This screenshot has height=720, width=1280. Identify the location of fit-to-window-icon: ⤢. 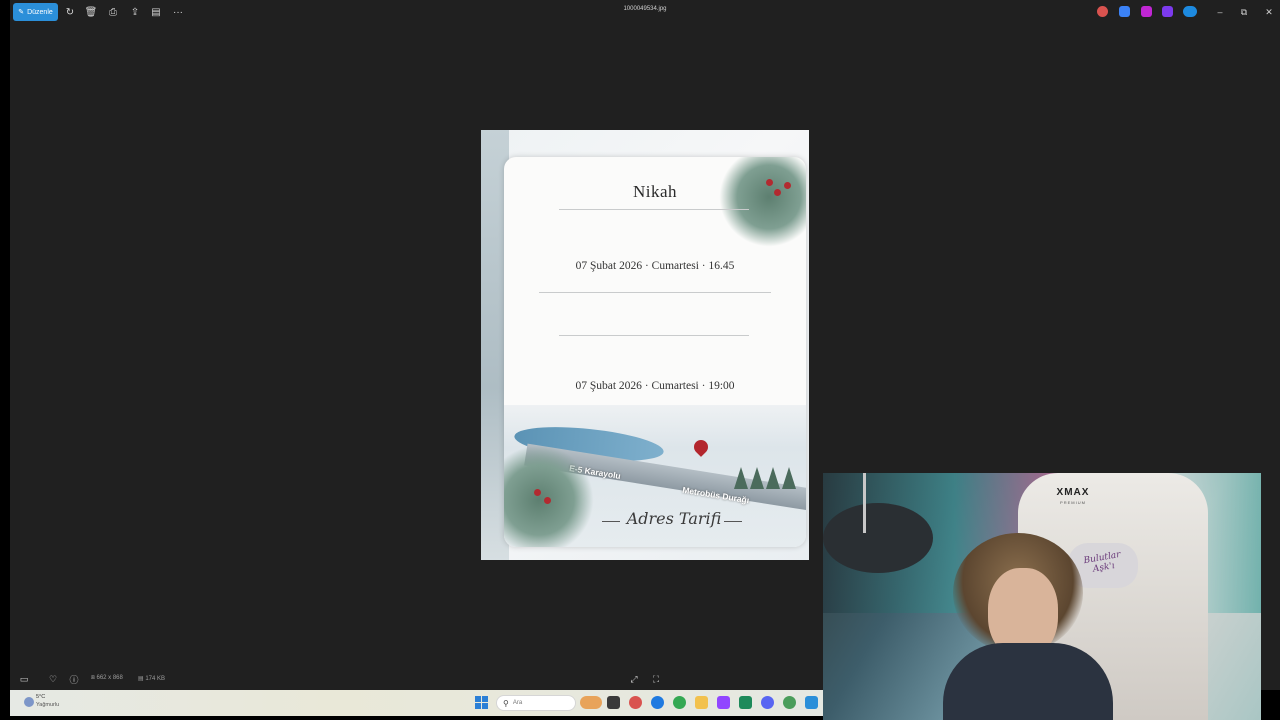
(634, 679).